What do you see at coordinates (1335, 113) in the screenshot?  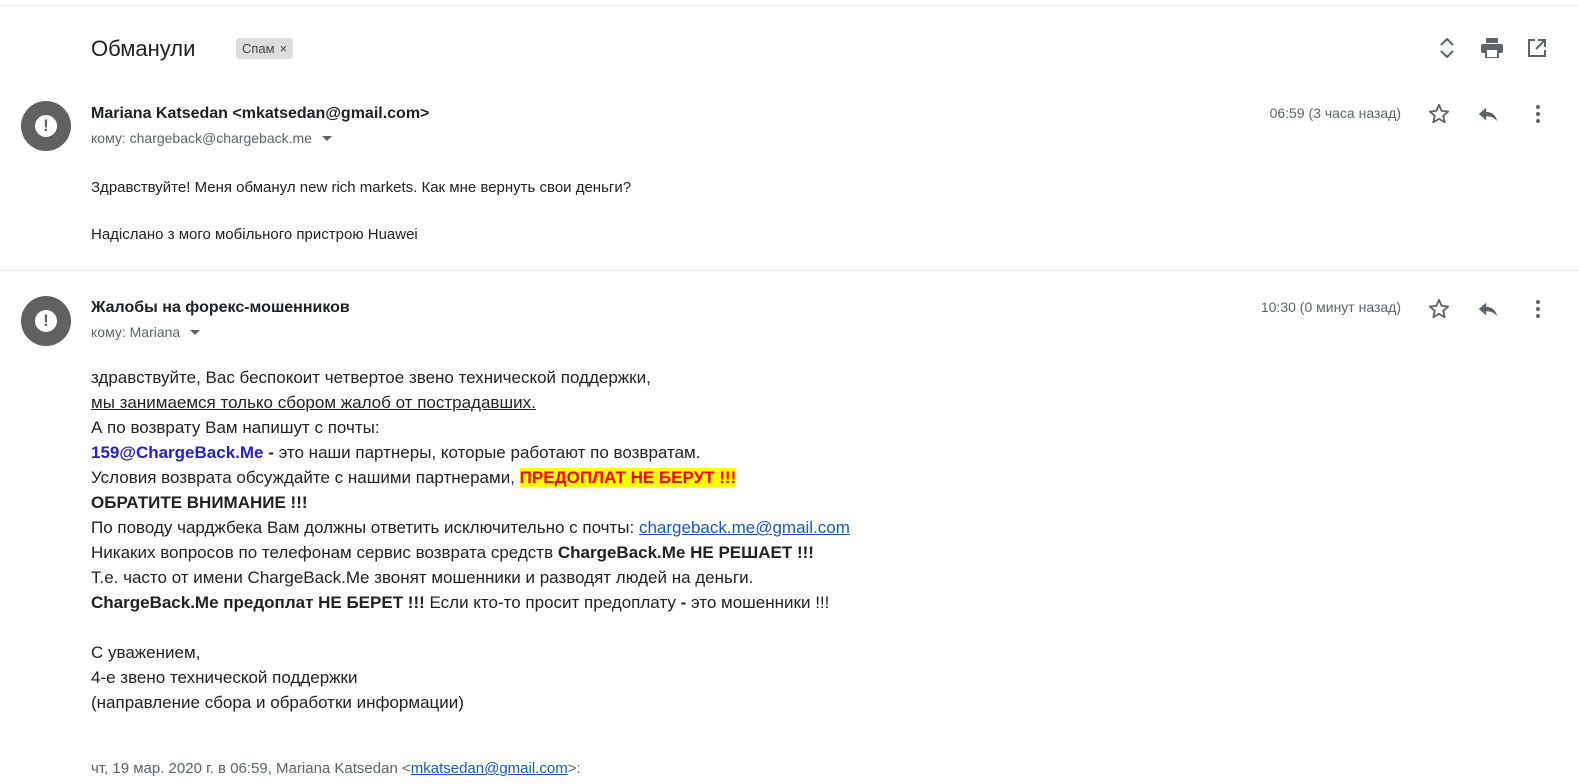 I see `message-time: 06:59 (3 часа назад)` at bounding box center [1335, 113].